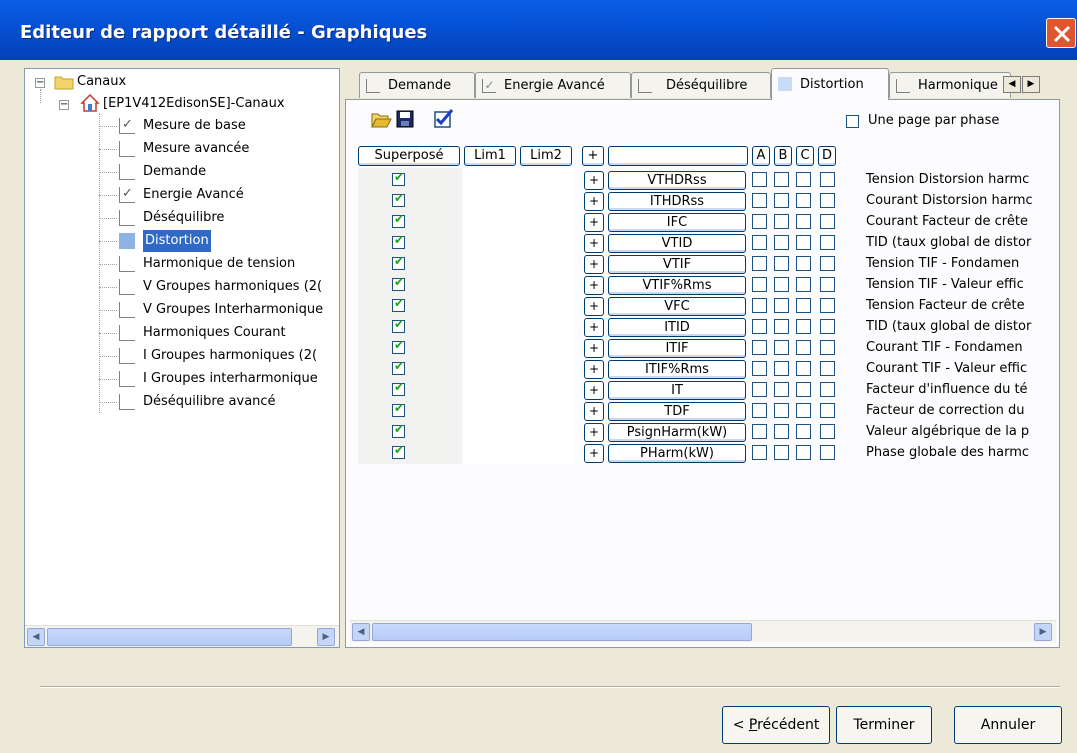 This screenshot has height=753, width=1077. I want to click on channel-name-button: PsignHarm(kW), so click(677, 432).